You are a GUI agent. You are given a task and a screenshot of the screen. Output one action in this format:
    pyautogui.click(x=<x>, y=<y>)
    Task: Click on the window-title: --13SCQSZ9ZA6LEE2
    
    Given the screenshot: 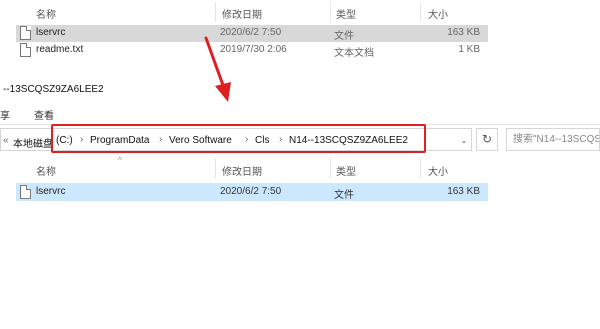 What is the action you would take?
    pyautogui.click(x=53, y=89)
    